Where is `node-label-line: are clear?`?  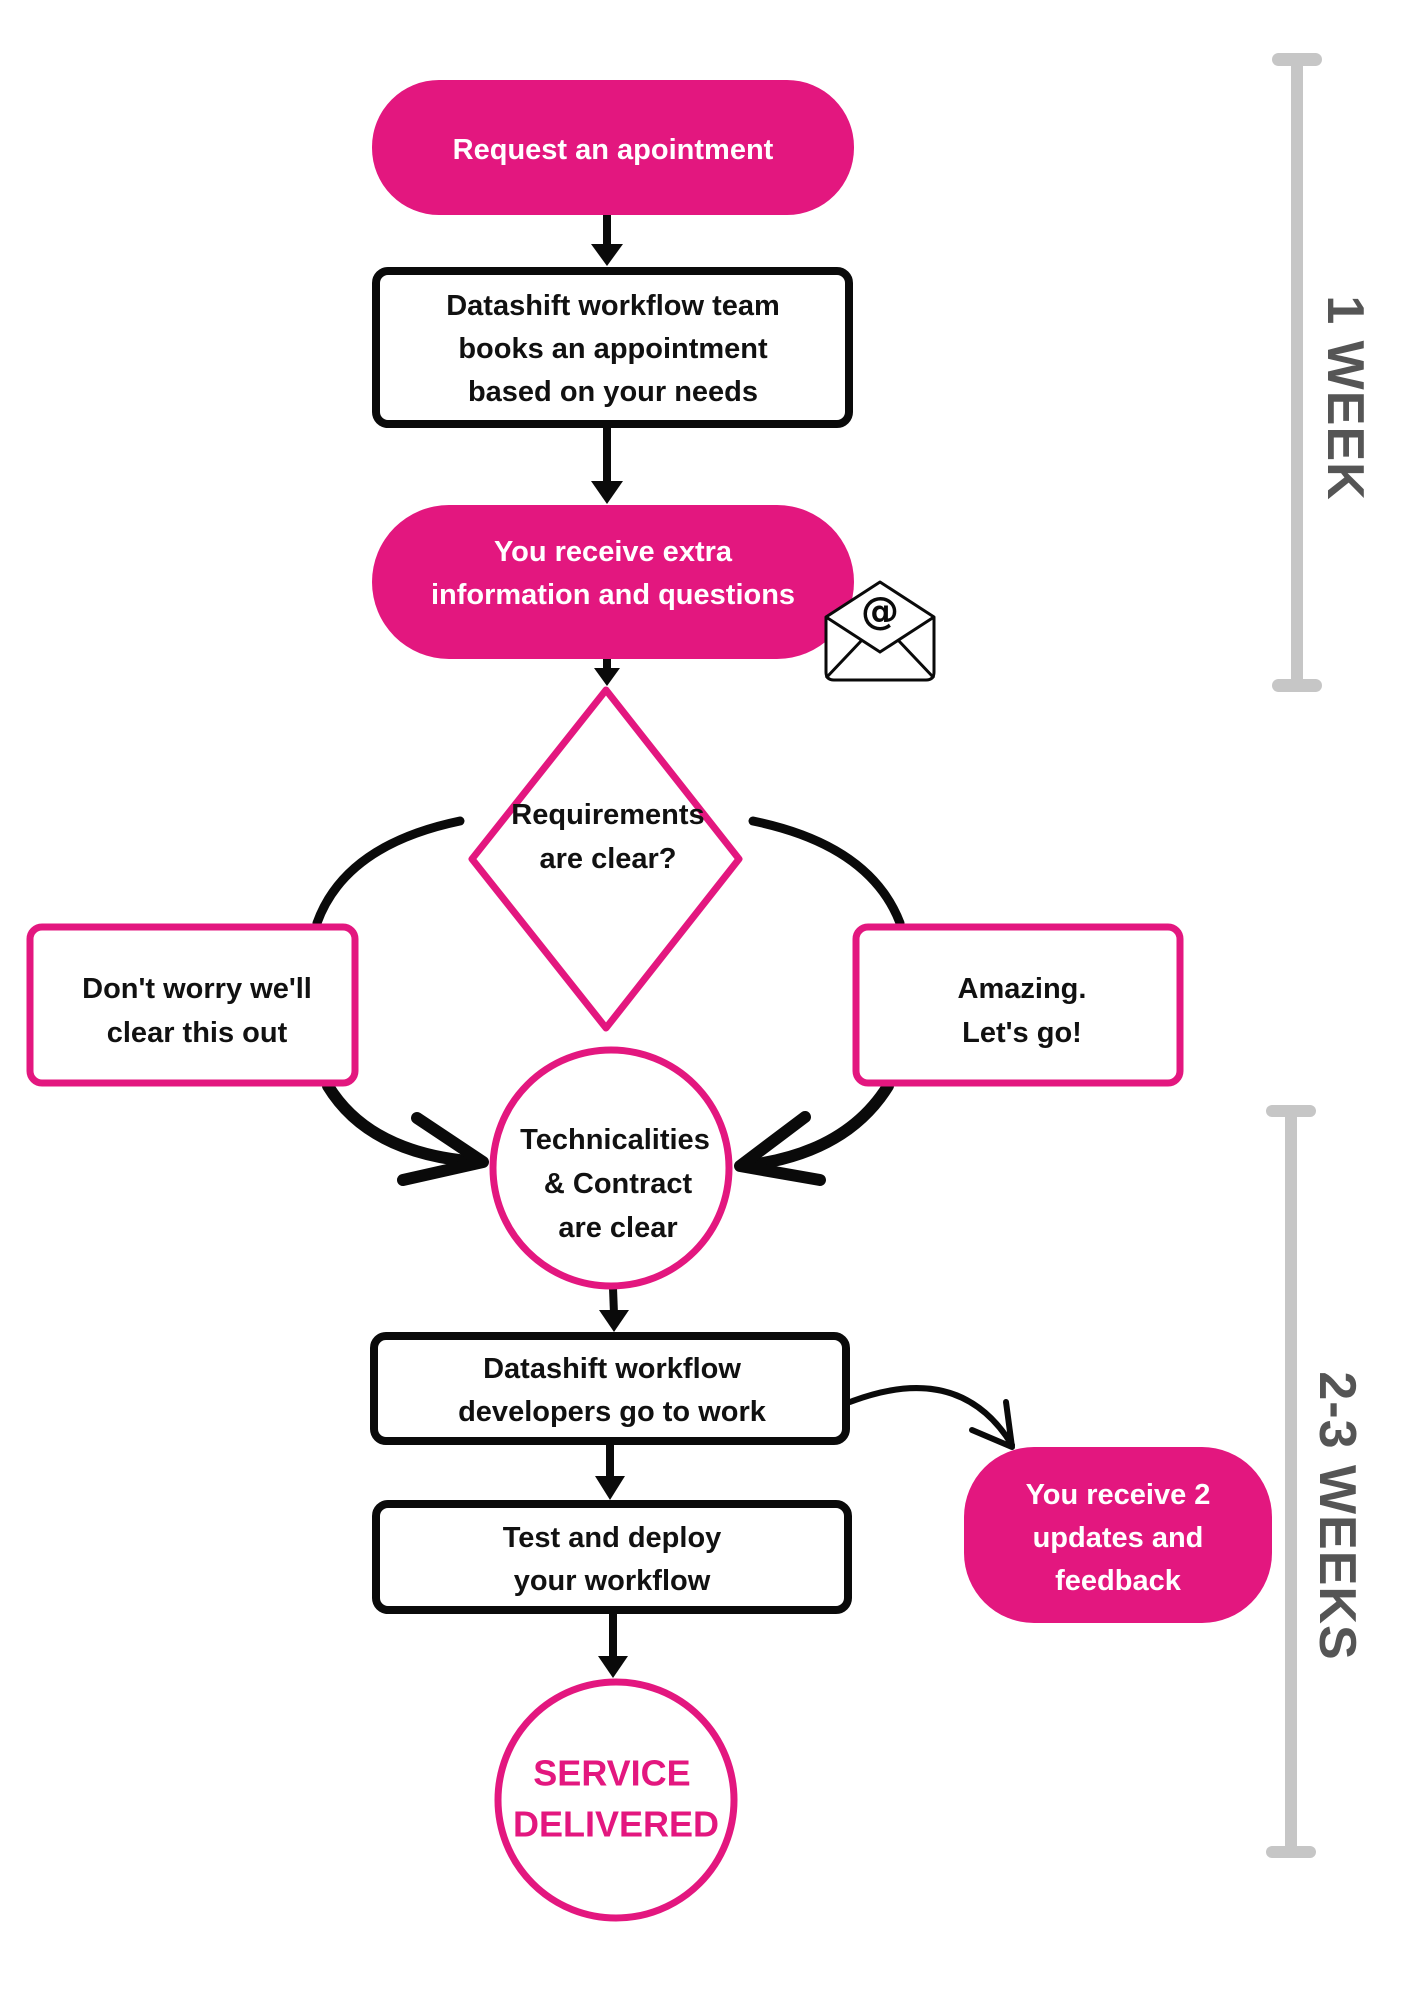
node-label-line: are clear? is located at coordinates (607, 859).